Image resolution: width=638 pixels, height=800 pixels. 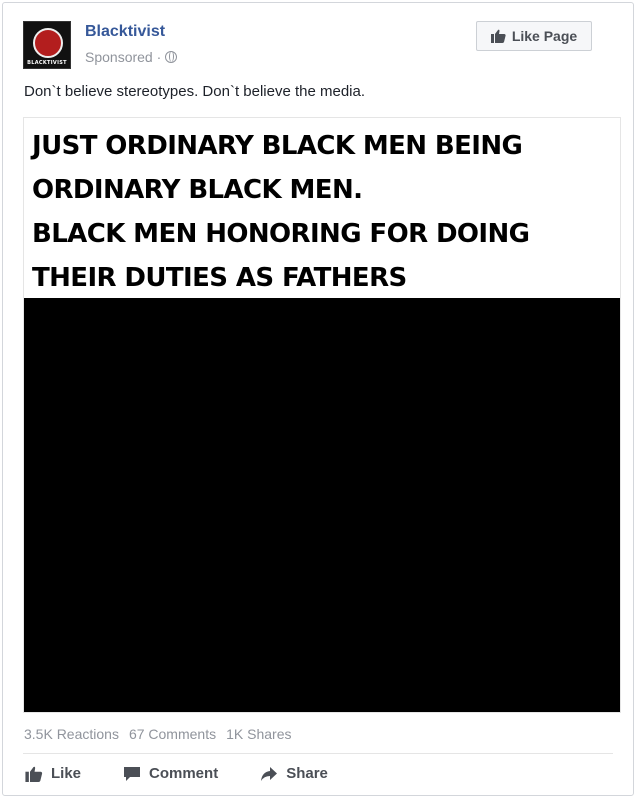 I want to click on share-arrow-icon, so click(x=269, y=774).